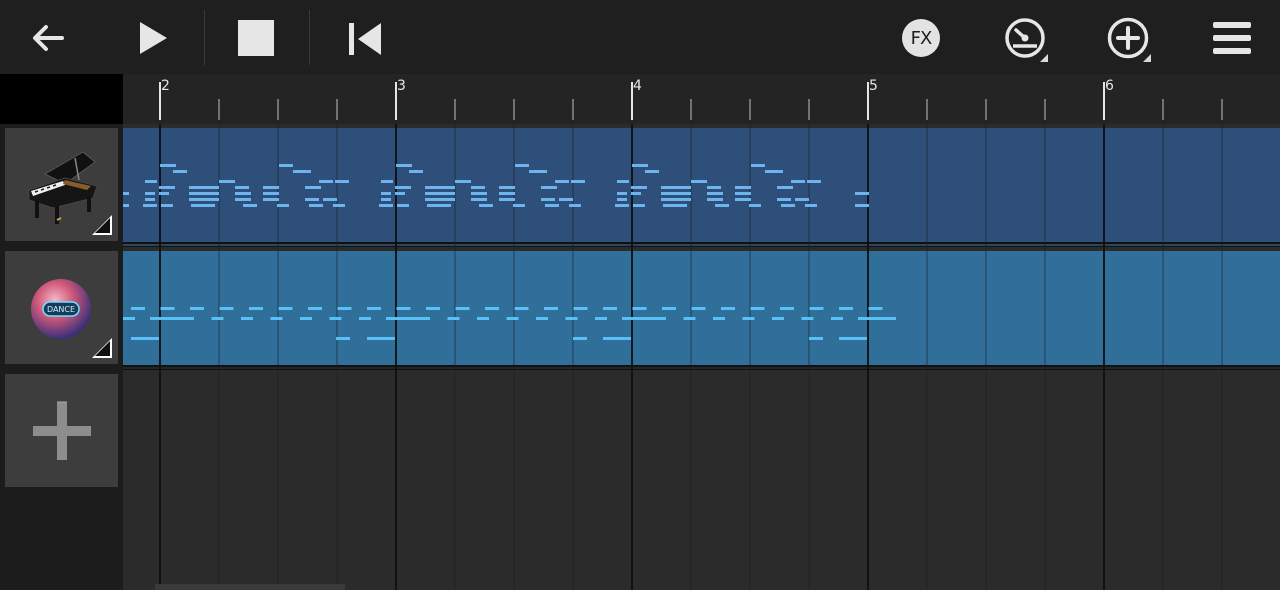 The image size is (1280, 590). What do you see at coordinates (401, 86) in the screenshot?
I see `bar-number: 3` at bounding box center [401, 86].